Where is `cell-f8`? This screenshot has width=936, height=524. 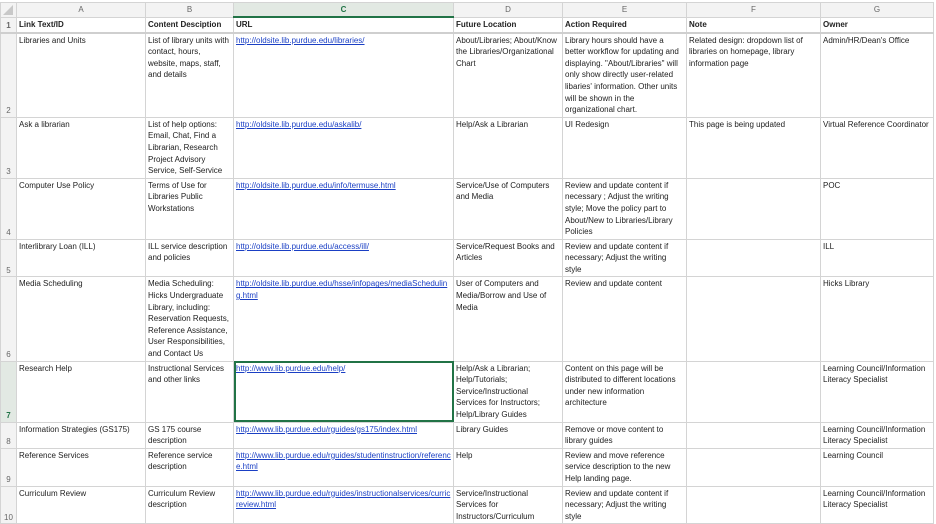
cell-f8 is located at coordinates (753, 435).